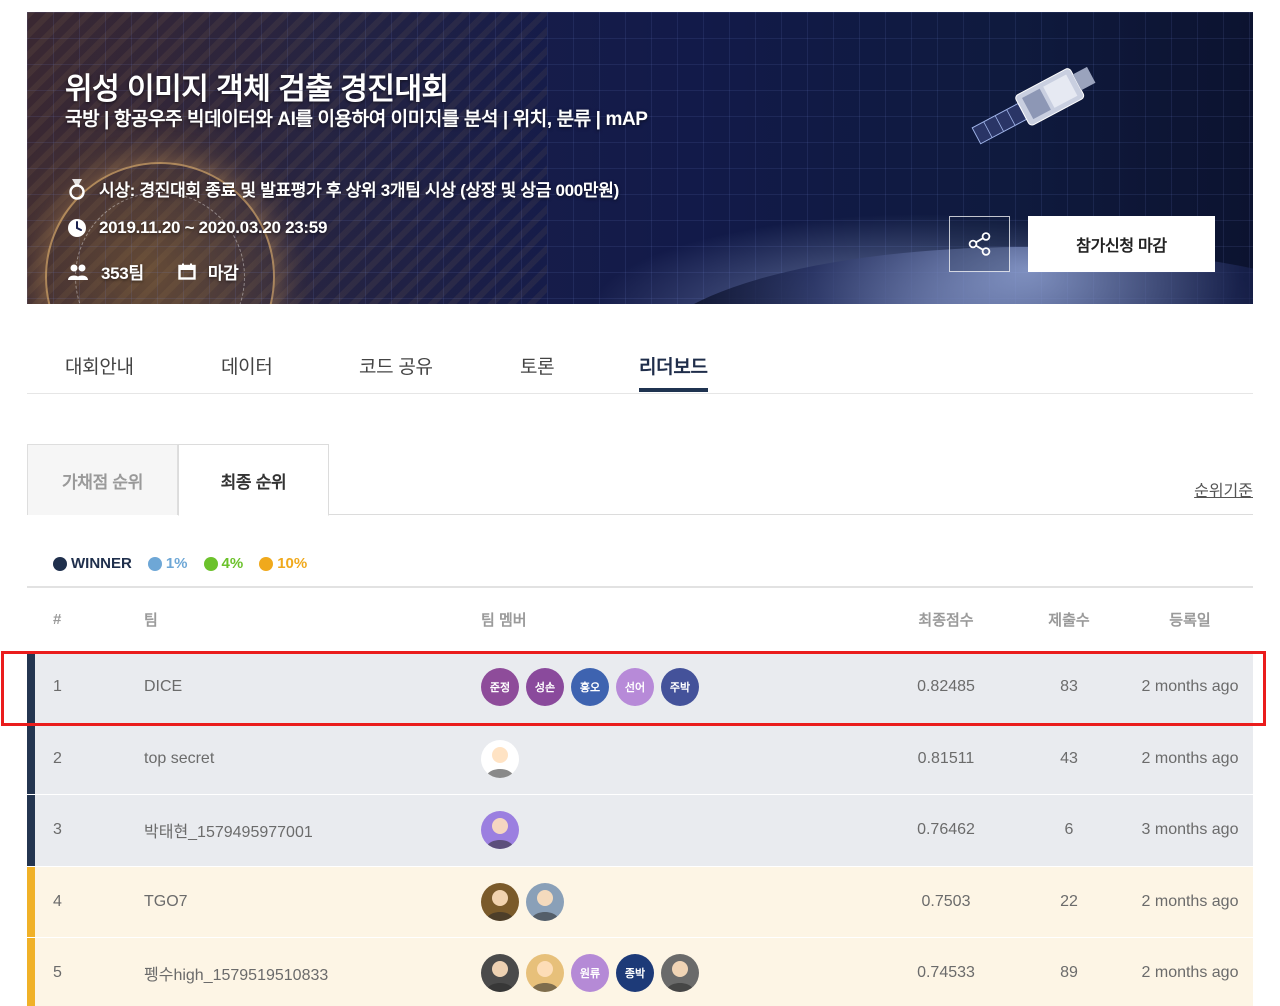 The height and width of the screenshot is (1006, 1280). What do you see at coordinates (396, 371) in the screenshot?
I see `tab-code-share: 코드 공유` at bounding box center [396, 371].